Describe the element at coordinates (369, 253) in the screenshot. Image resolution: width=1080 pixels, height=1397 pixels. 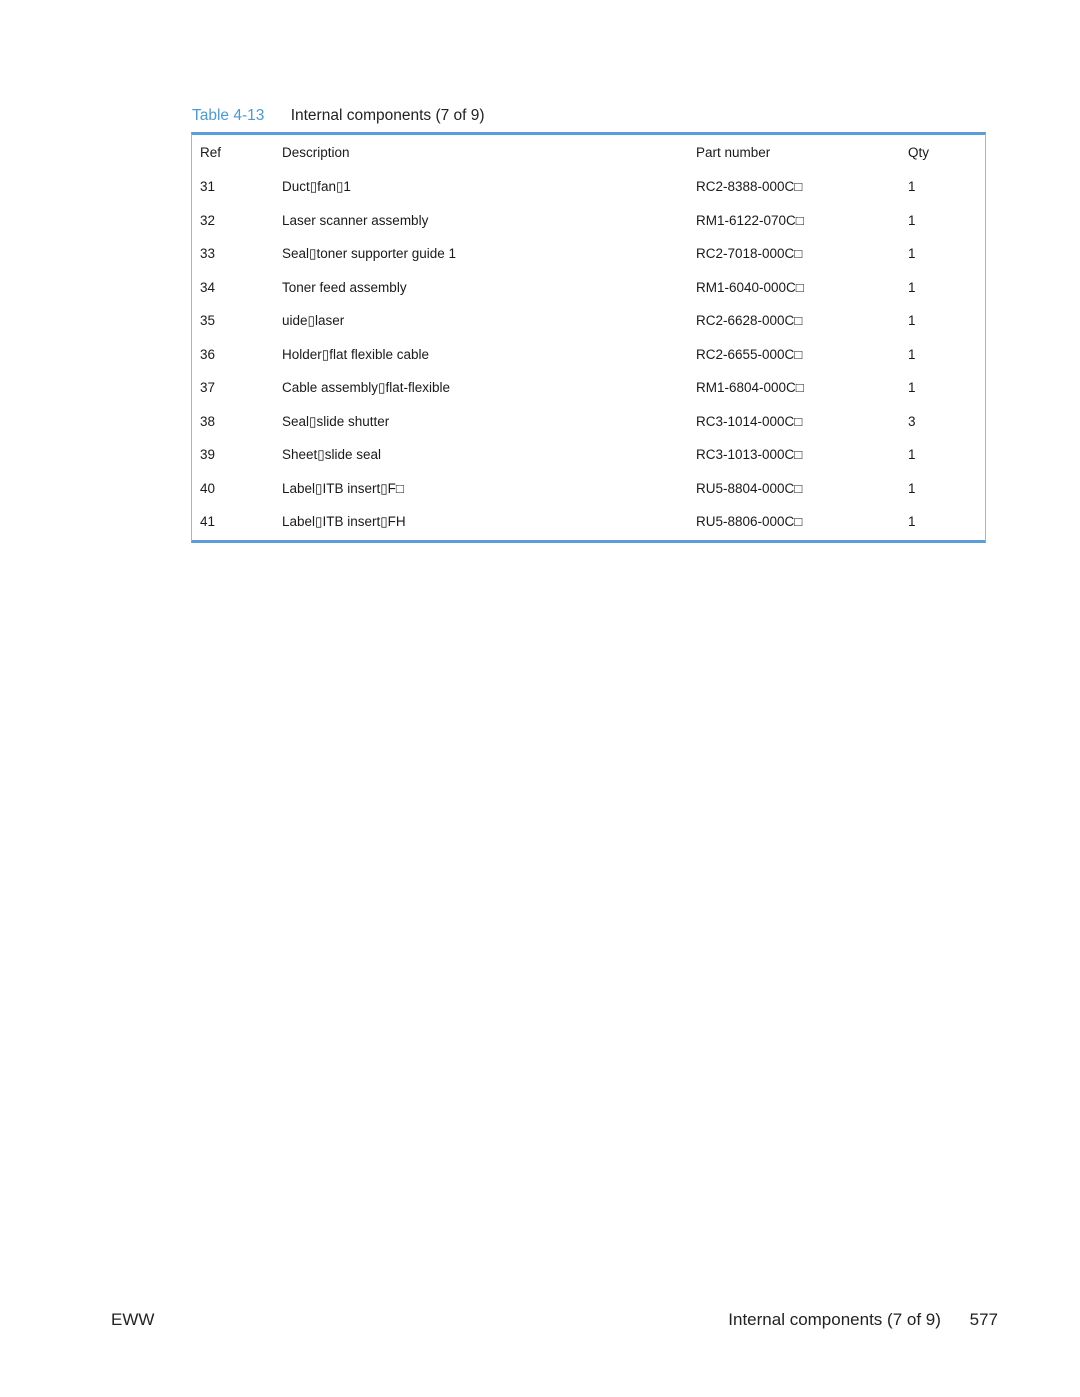
I see `description-cell: Seal▯toner supporter guide 1` at that location.